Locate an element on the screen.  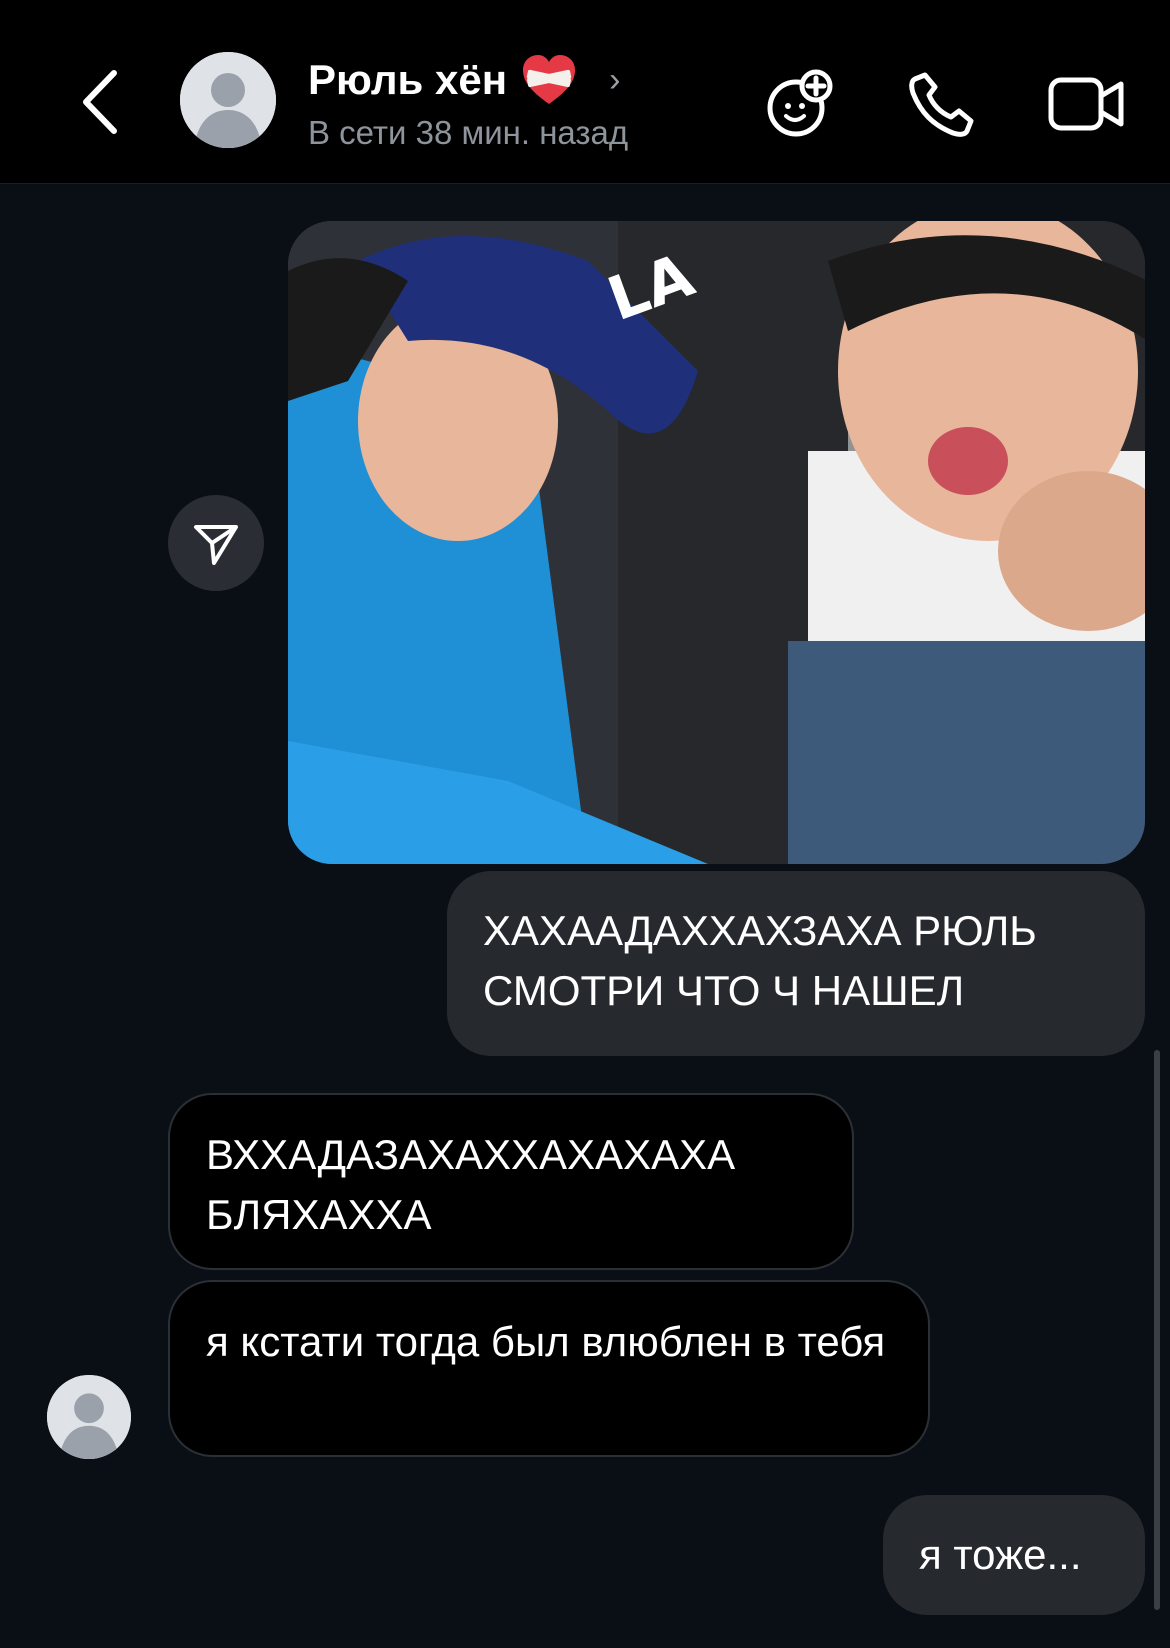
phone-icon is located at coordinates (941, 104).